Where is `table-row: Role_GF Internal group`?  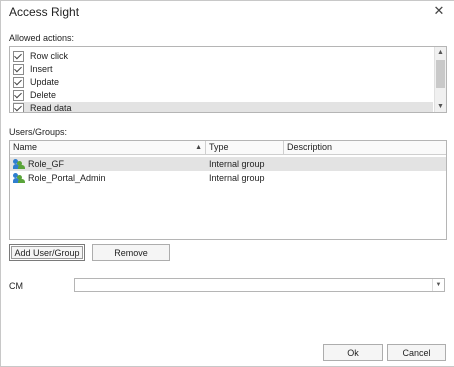
table-row: Role_GF Internal group is located at coordinates (228, 164).